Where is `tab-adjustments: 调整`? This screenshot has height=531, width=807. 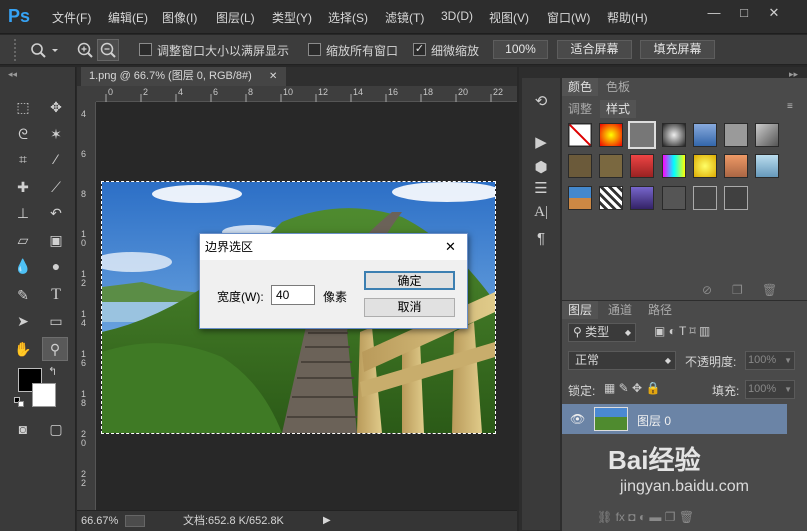 tab-adjustments: 调整 is located at coordinates (580, 109).